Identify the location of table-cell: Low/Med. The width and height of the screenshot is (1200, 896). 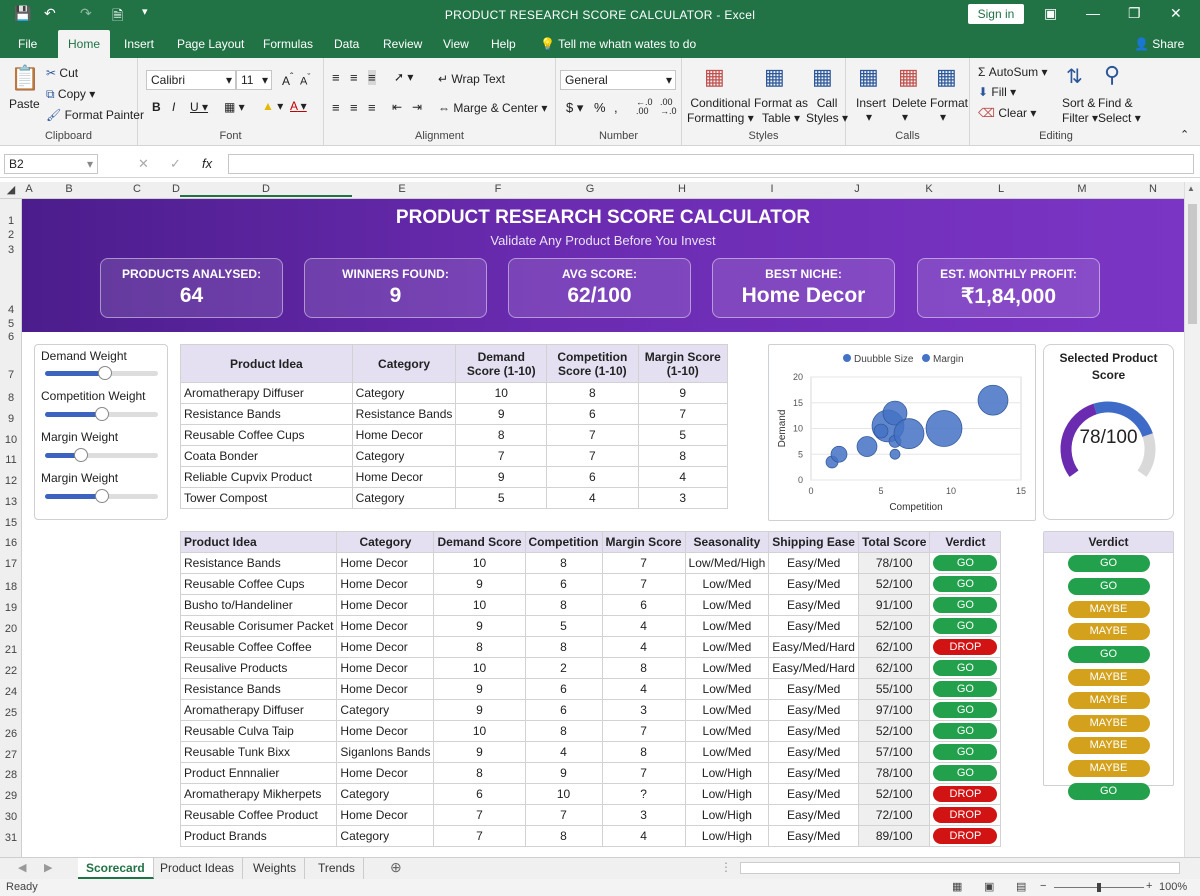
(727, 710).